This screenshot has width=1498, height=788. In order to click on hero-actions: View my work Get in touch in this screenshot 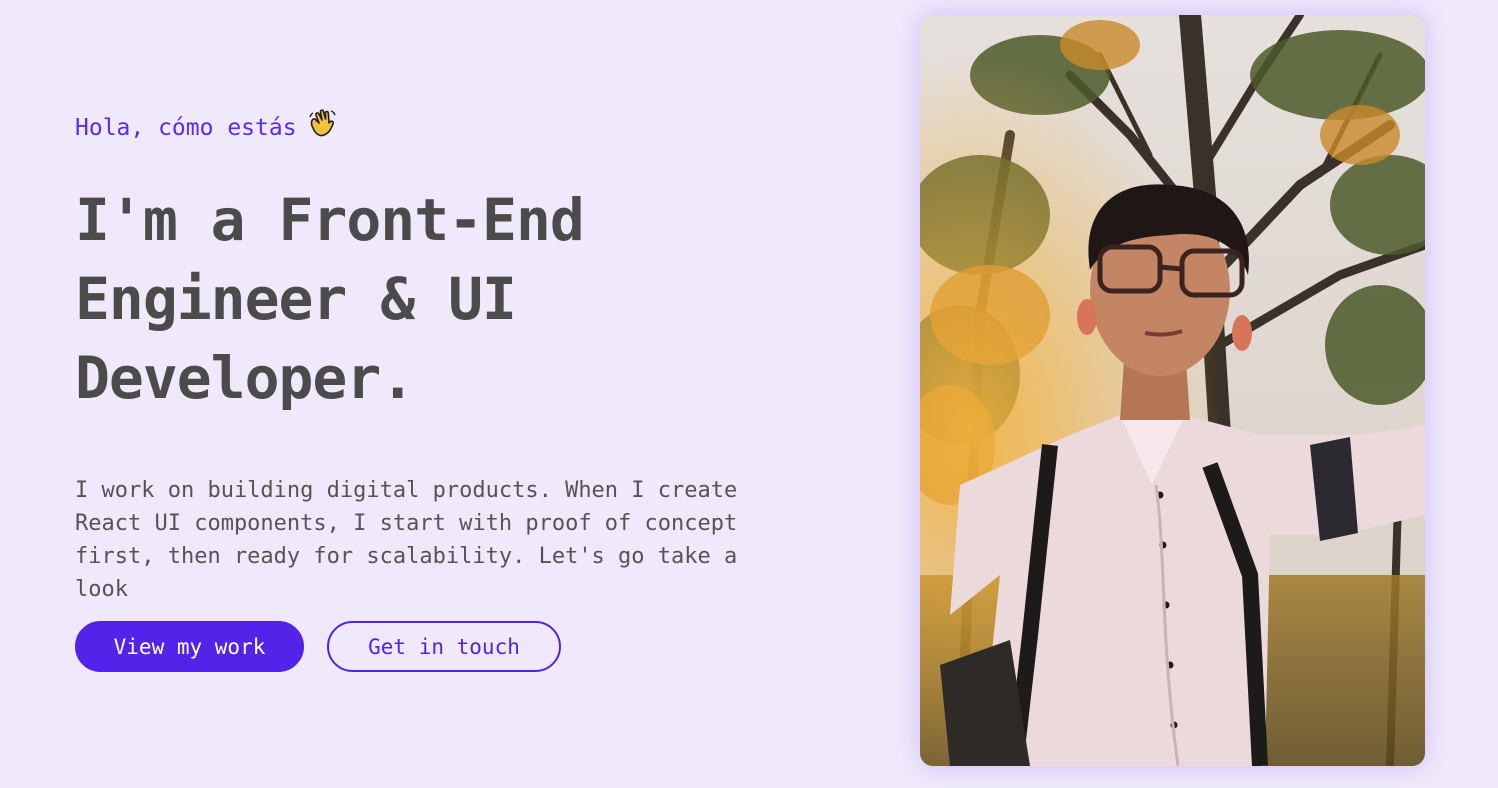, I will do `click(318, 646)`.